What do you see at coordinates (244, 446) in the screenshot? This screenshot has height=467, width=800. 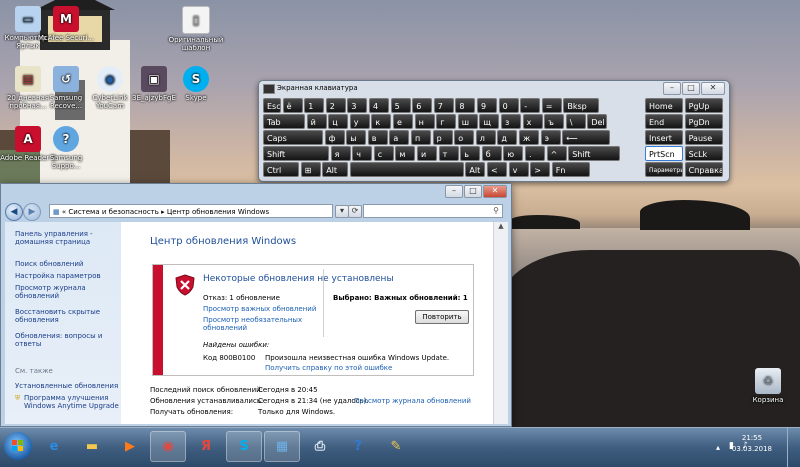 I see `skype-icon: S` at bounding box center [244, 446].